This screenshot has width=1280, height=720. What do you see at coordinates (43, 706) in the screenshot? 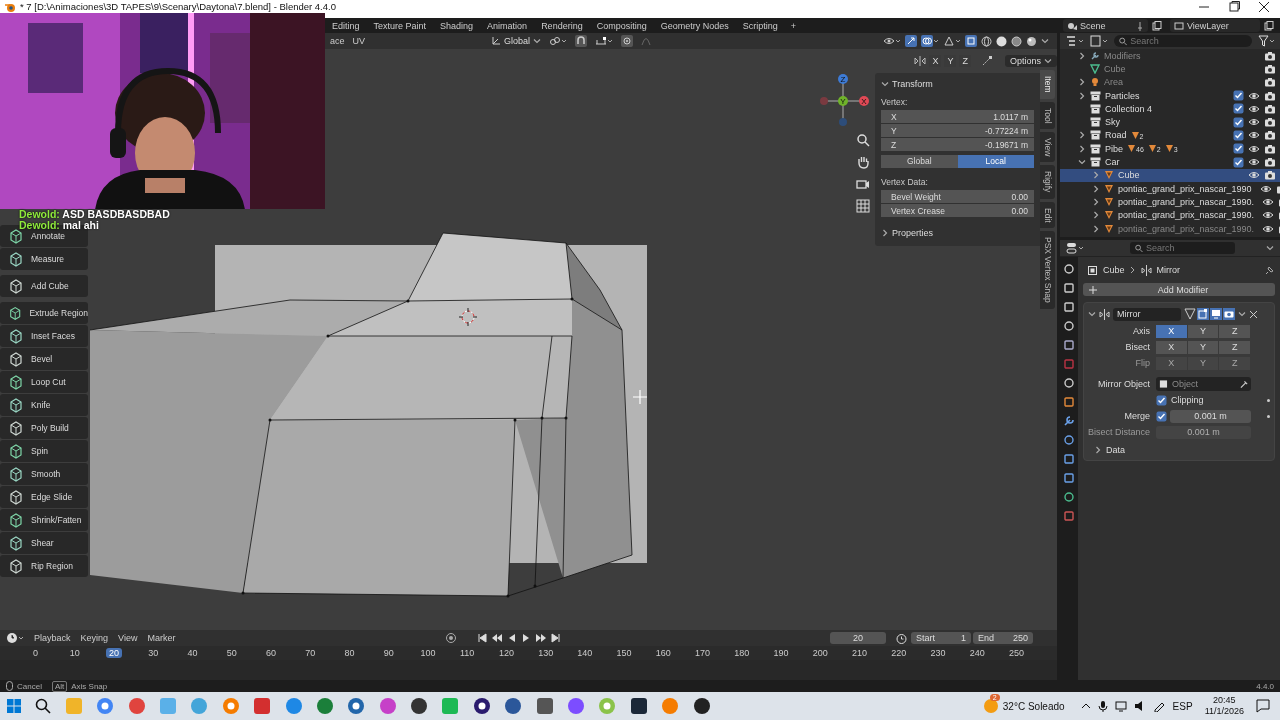
I see `search-icon` at bounding box center [43, 706].